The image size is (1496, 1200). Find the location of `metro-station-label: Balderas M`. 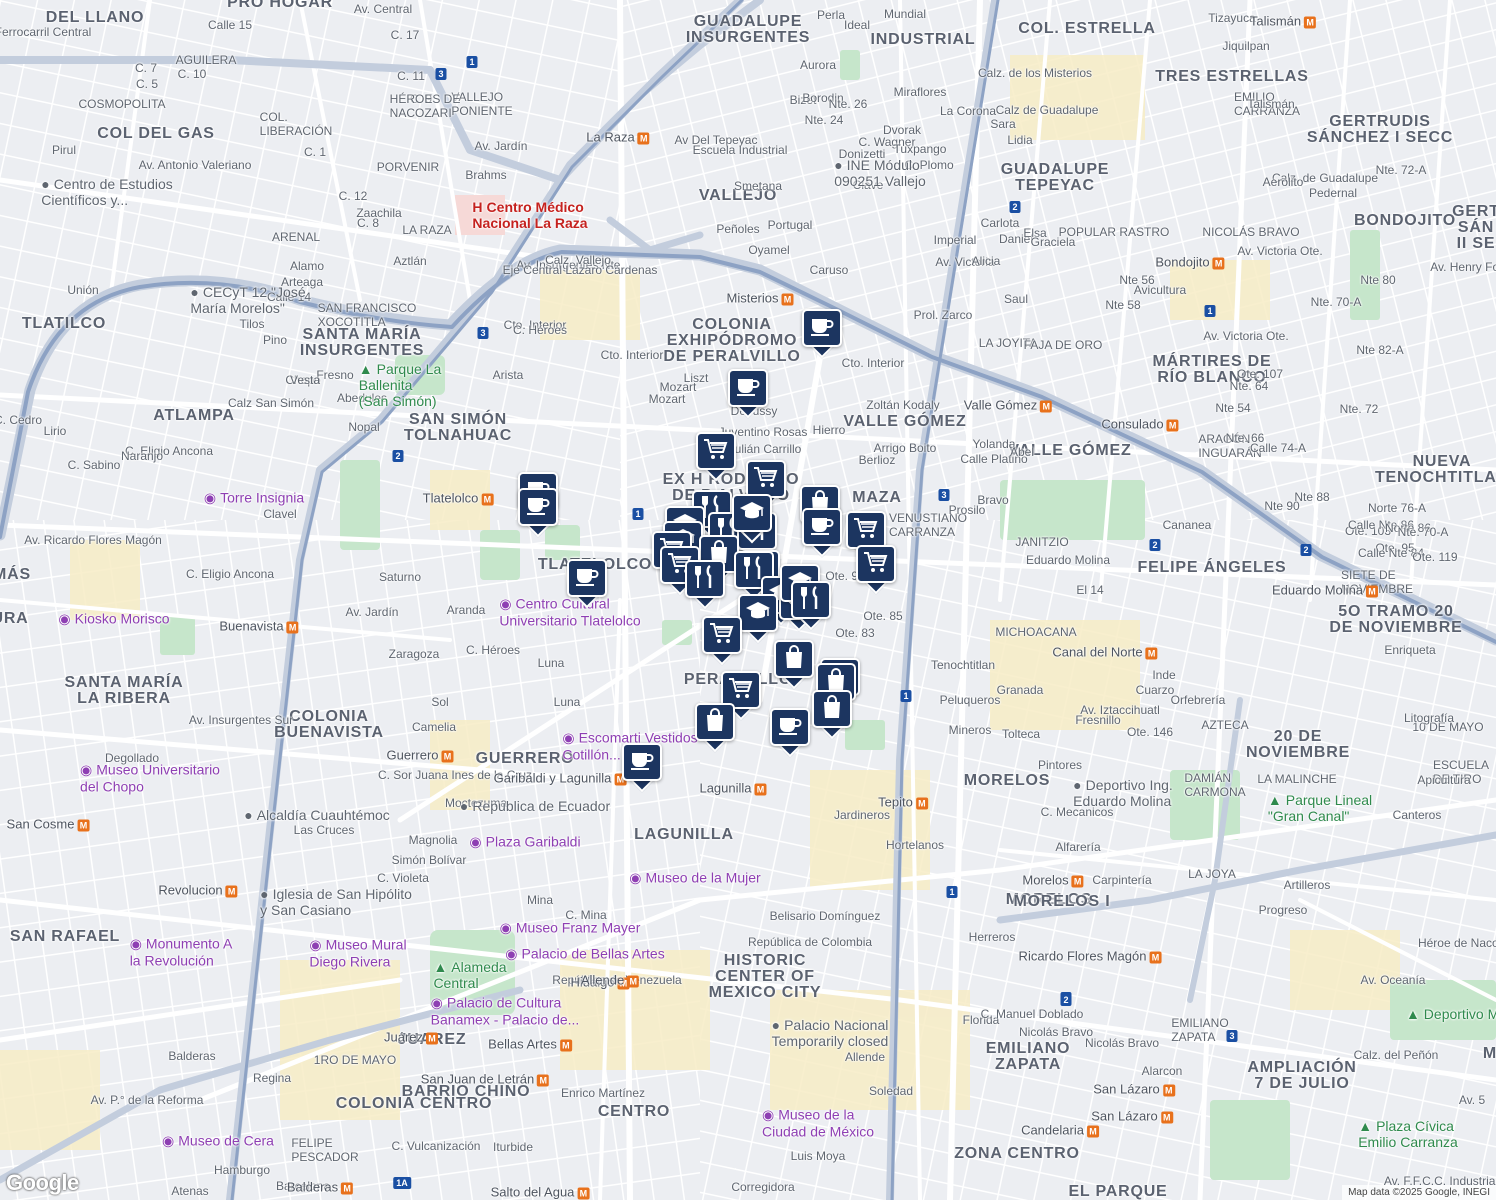

metro-station-label: Balderas M is located at coordinates (320, 1187).